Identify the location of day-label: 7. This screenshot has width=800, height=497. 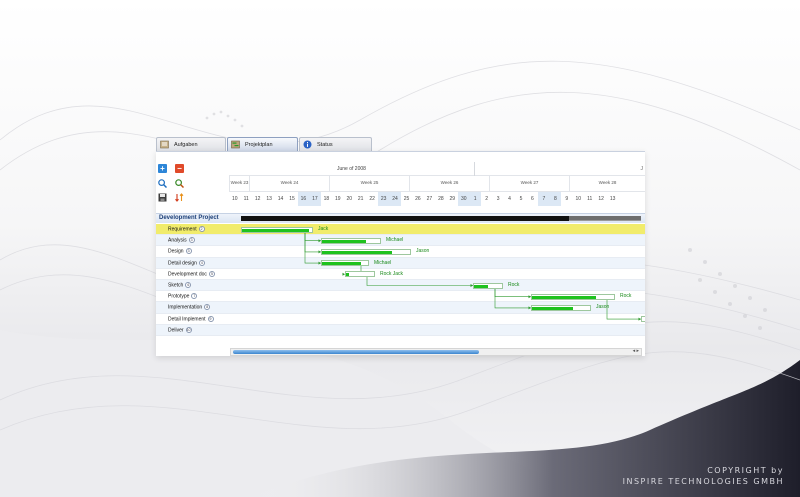
(544, 199).